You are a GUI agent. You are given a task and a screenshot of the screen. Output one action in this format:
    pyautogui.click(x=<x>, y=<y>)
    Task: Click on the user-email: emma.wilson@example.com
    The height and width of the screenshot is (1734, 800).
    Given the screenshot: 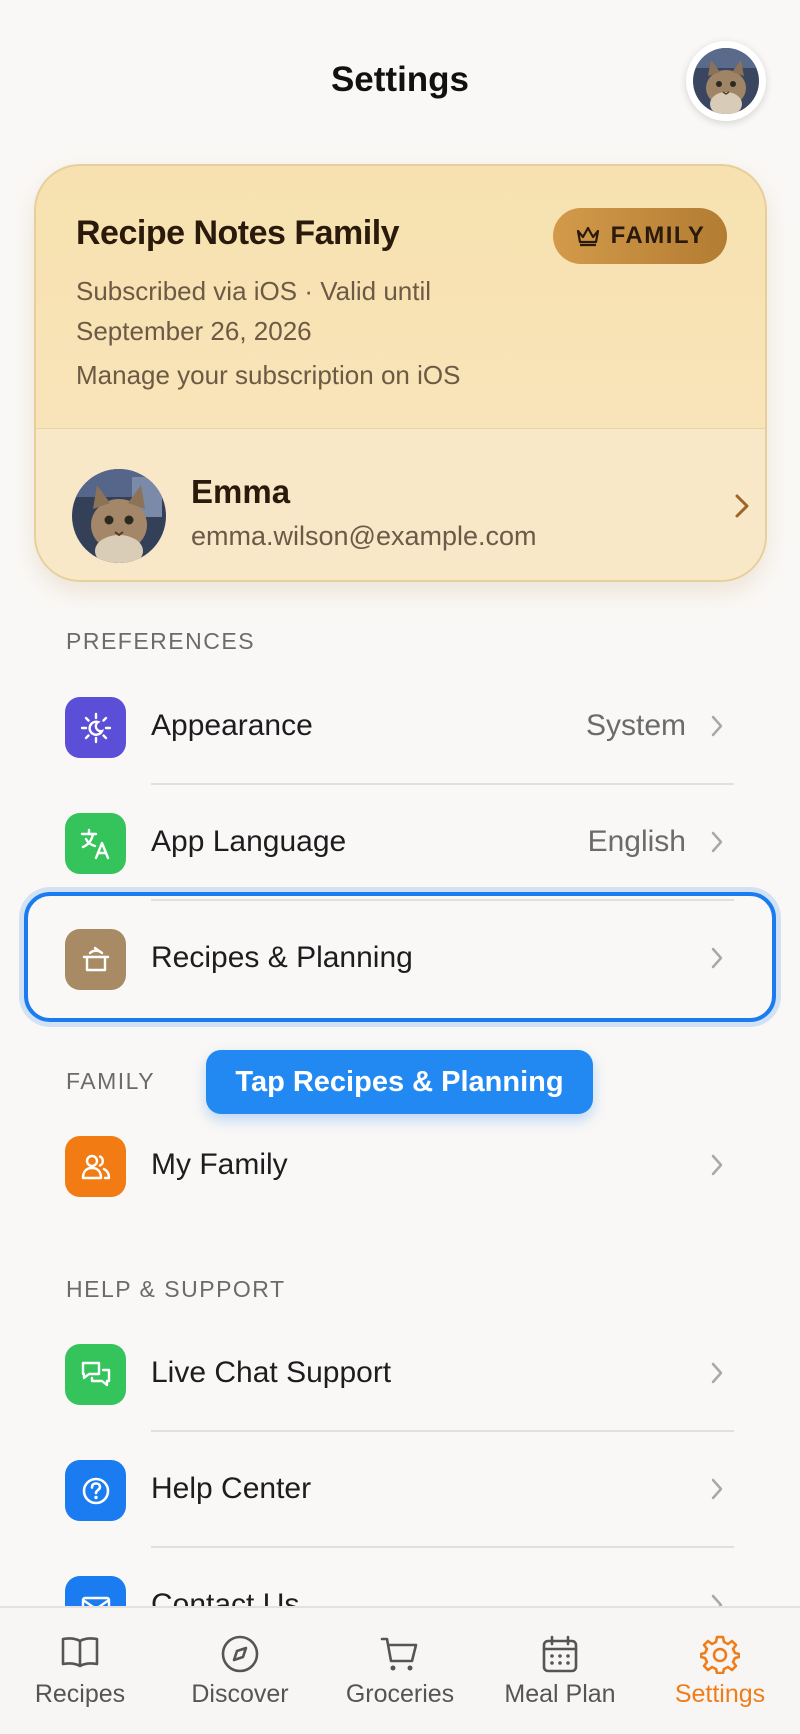 What is the action you would take?
    pyautogui.click(x=364, y=536)
    